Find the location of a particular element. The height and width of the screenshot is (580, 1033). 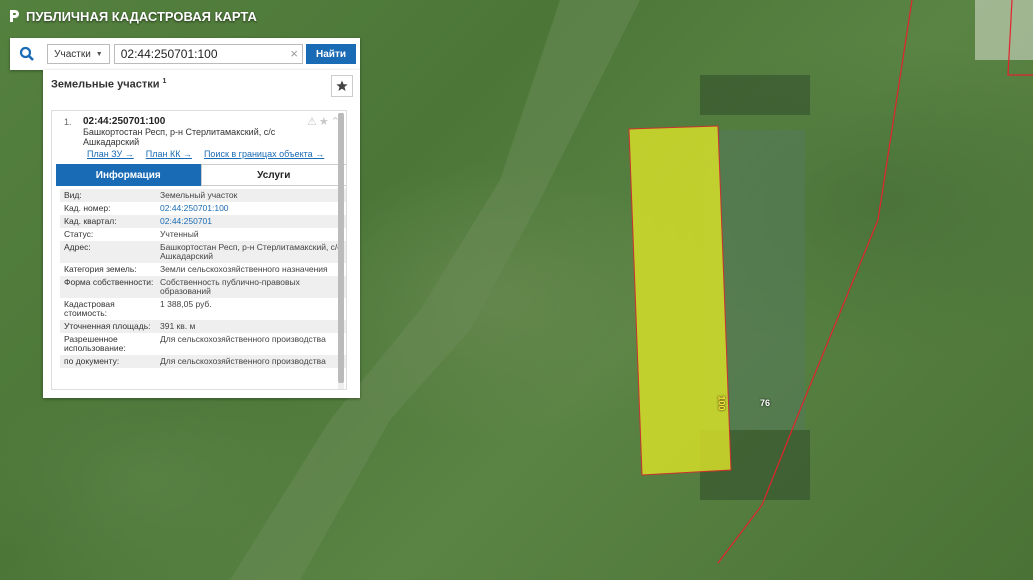

tab-information: Информация is located at coordinates (128, 175).